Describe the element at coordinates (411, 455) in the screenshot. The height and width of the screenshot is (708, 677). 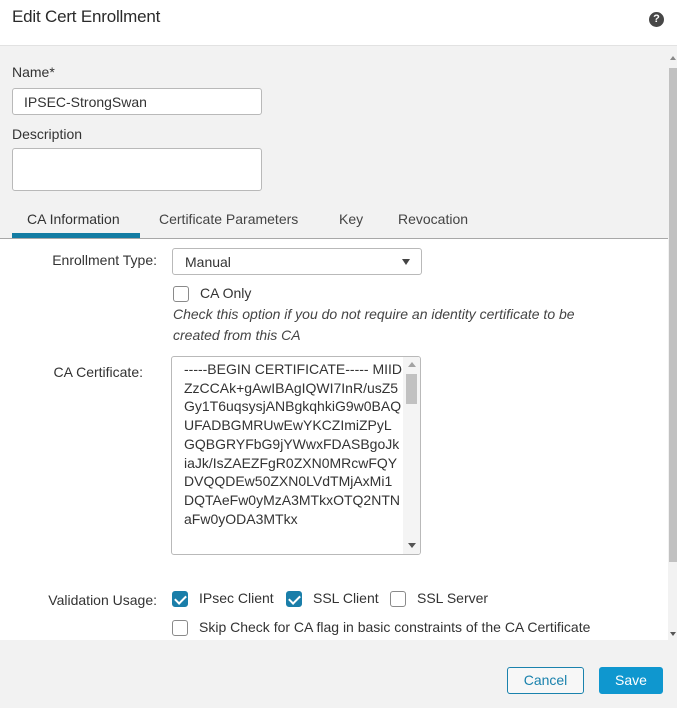
I see `ca-certificate-scrollbar` at that location.